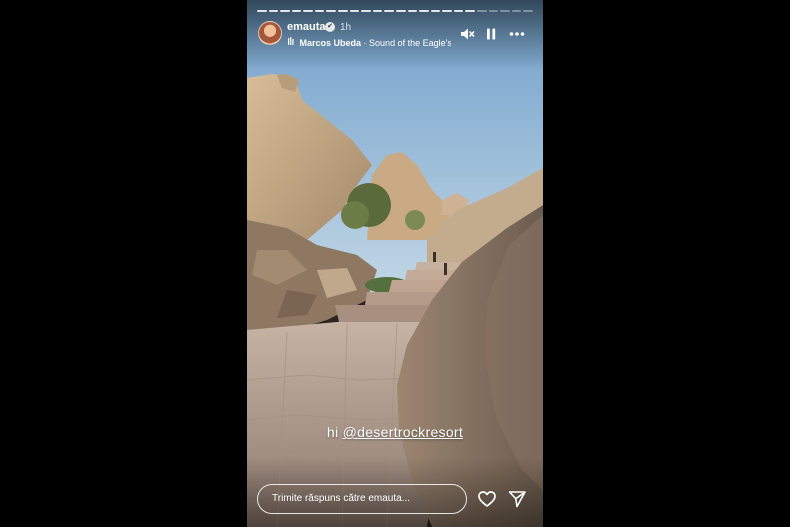 The height and width of the screenshot is (527, 790). I want to click on story-caption: hi @desertrockresort, so click(395, 432).